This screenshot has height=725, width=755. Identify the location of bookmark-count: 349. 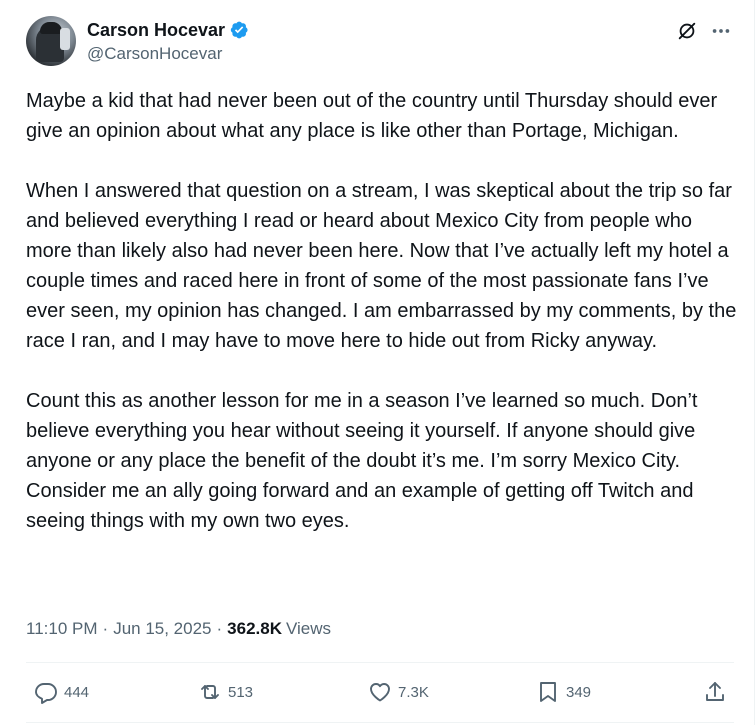
(579, 692).